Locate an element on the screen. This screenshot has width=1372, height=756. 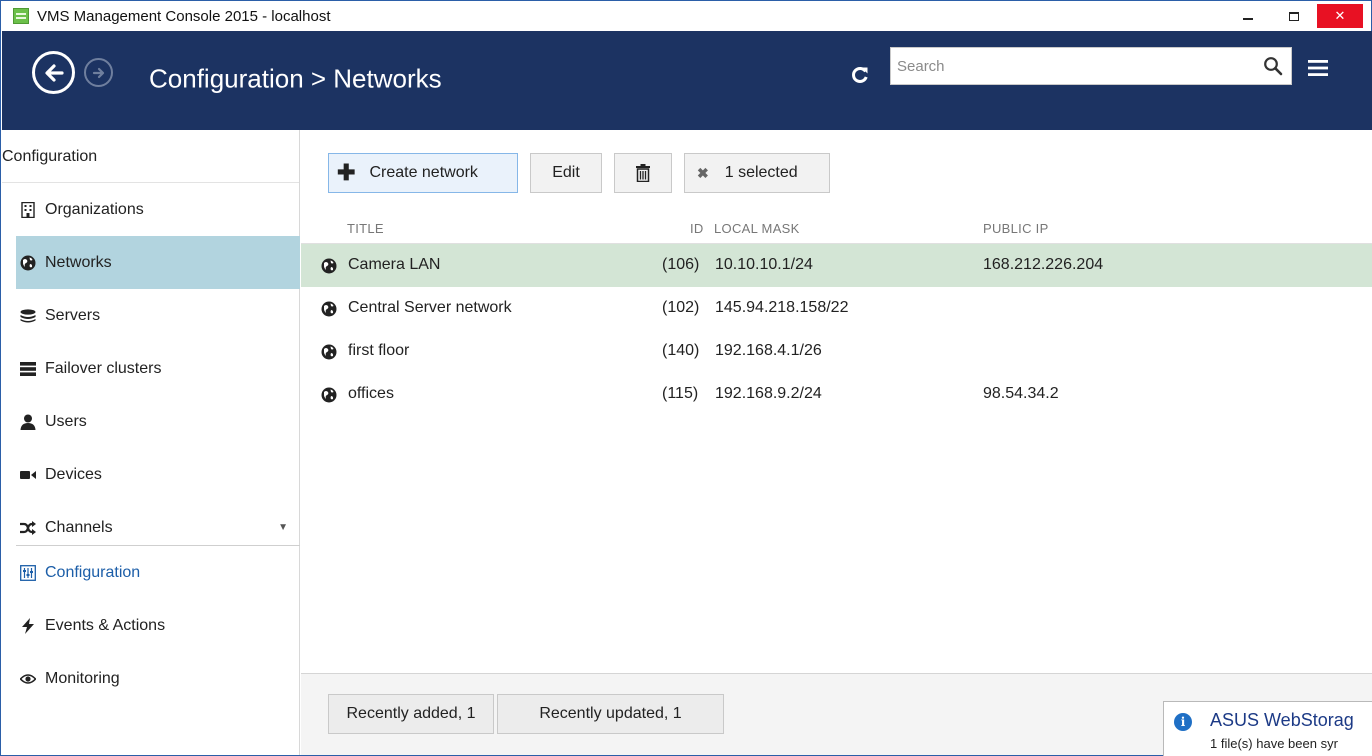
breadcrumb: Configuration > Networks is located at coordinates (295, 78).